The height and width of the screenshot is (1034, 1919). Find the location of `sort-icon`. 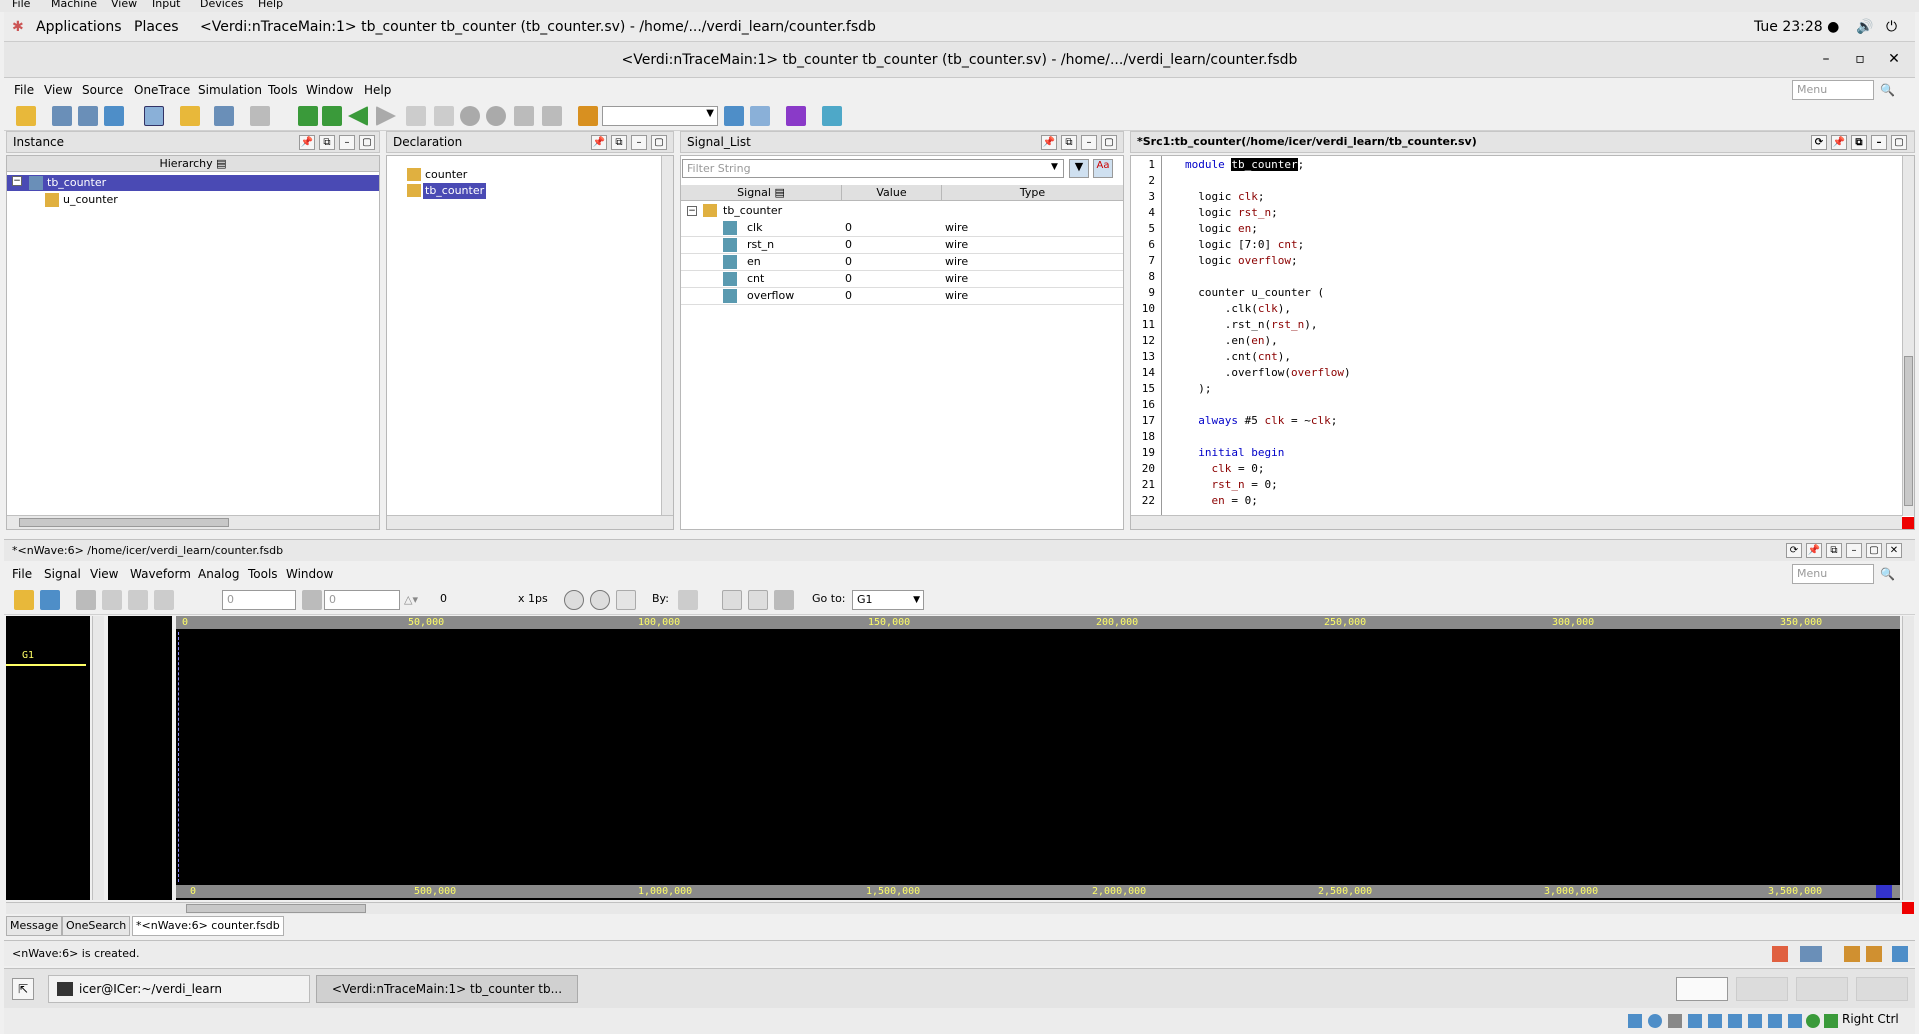

sort-icon is located at coordinates (1852, 954).